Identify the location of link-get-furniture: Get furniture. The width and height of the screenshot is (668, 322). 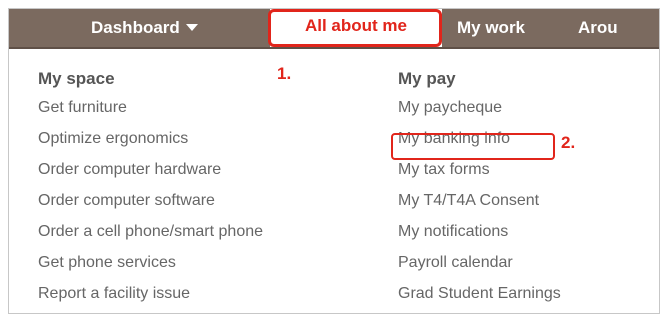
(150, 108).